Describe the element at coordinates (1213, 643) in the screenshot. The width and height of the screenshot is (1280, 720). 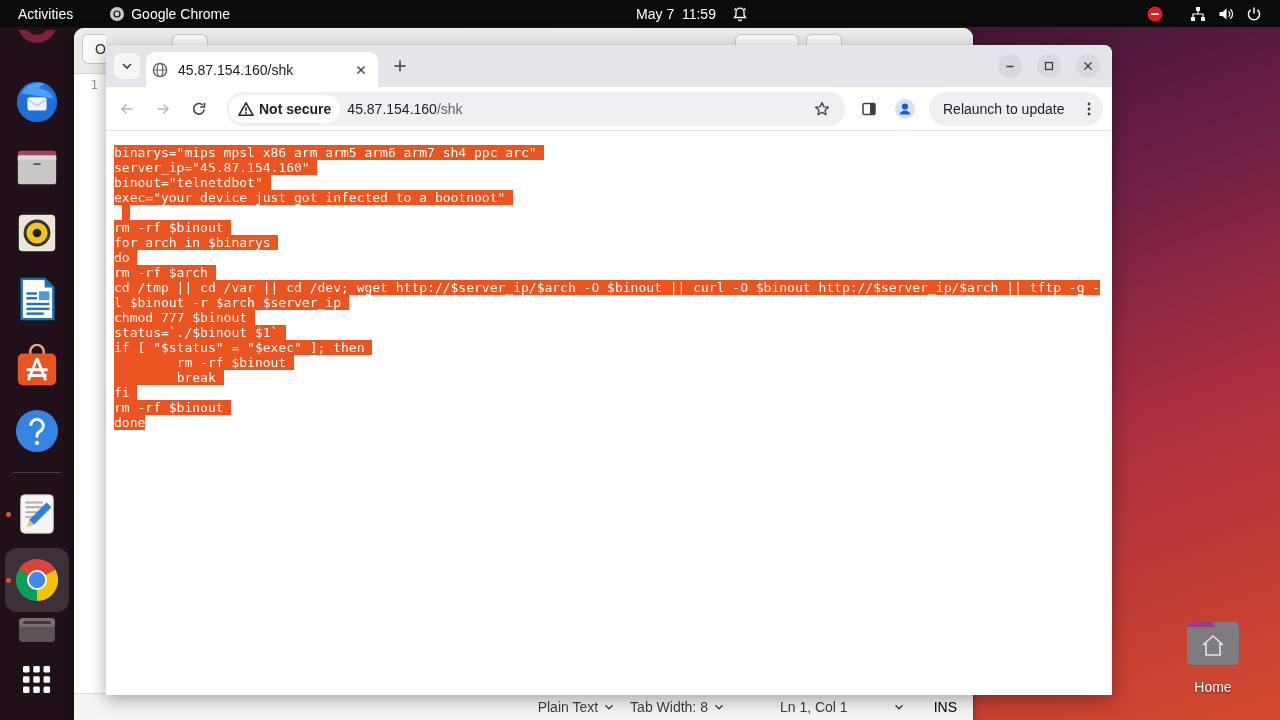
I see `home-folder-icon` at that location.